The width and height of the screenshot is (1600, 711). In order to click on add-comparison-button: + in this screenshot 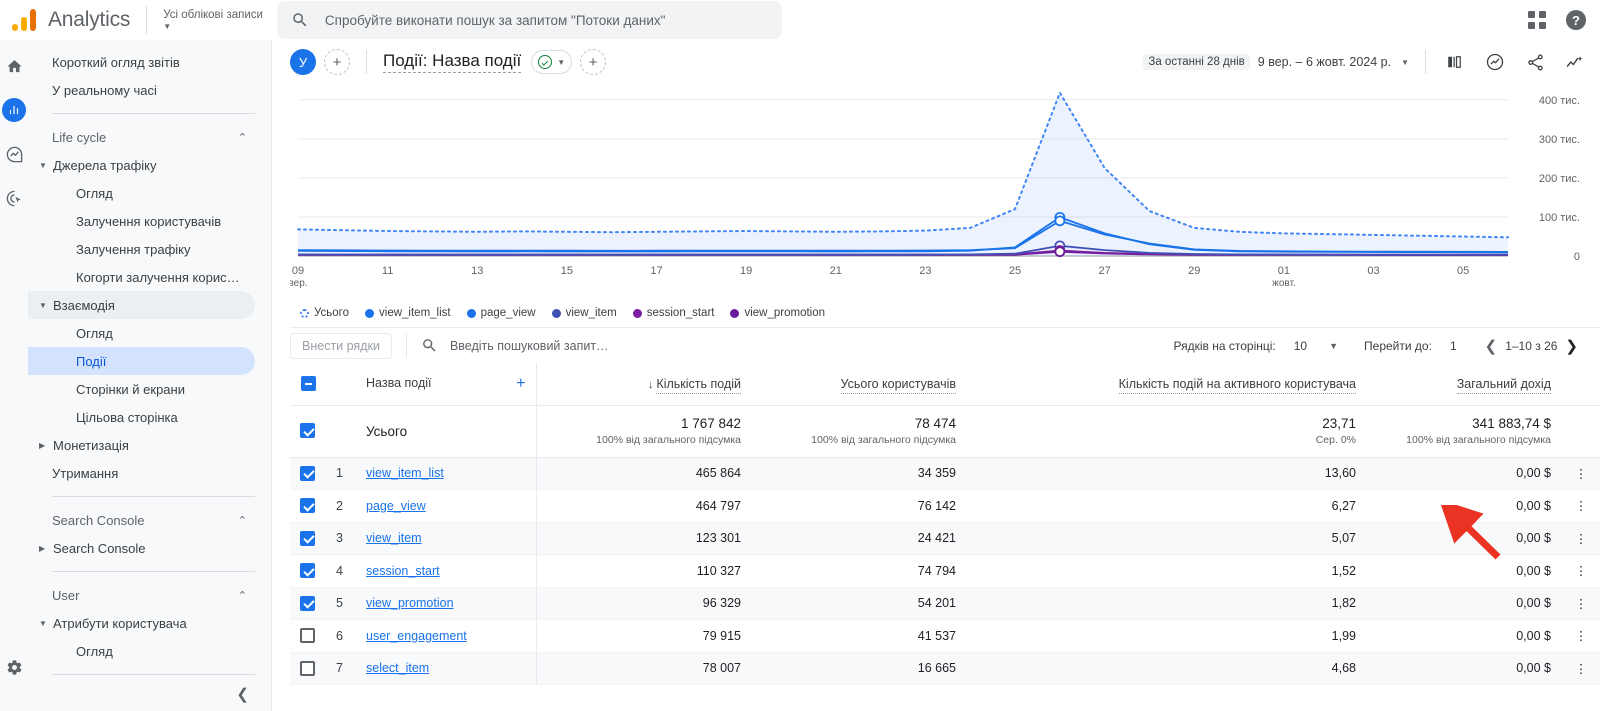, I will do `click(337, 62)`.